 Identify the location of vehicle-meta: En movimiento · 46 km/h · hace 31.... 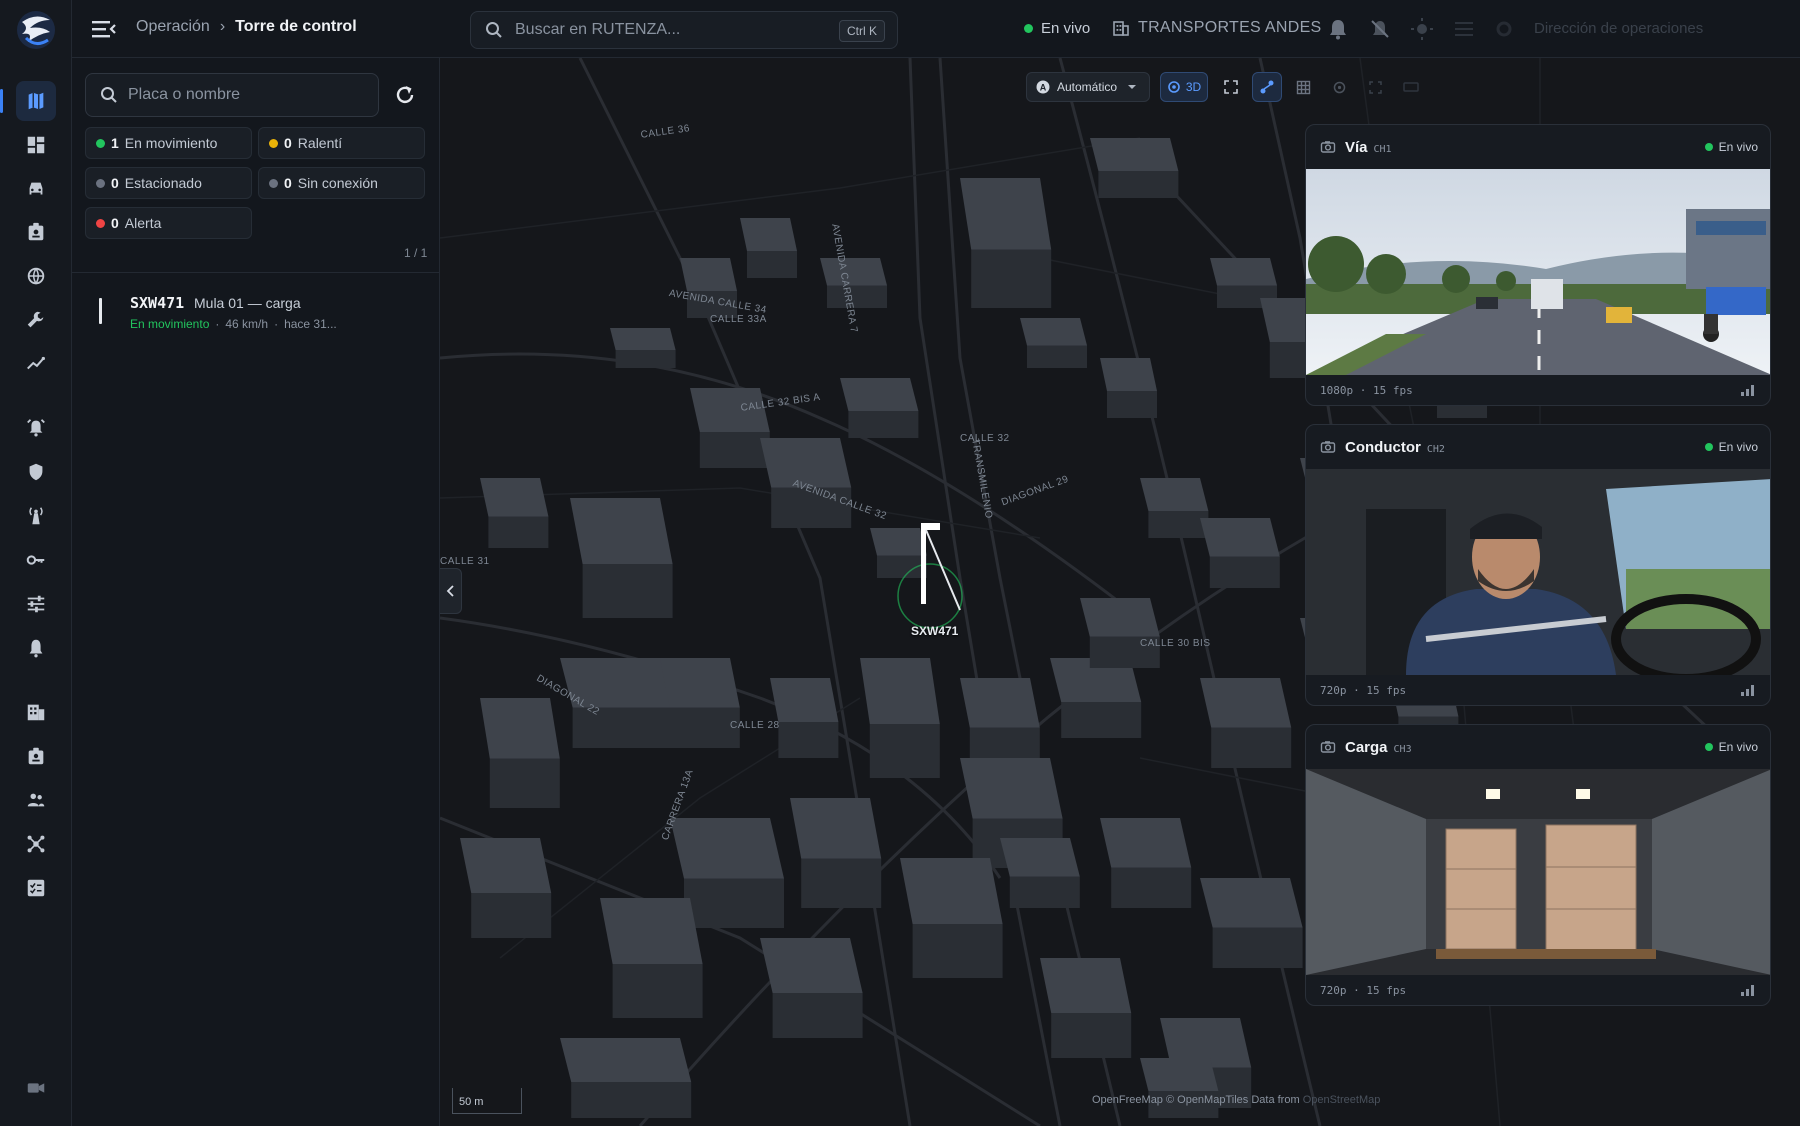
(233, 324).